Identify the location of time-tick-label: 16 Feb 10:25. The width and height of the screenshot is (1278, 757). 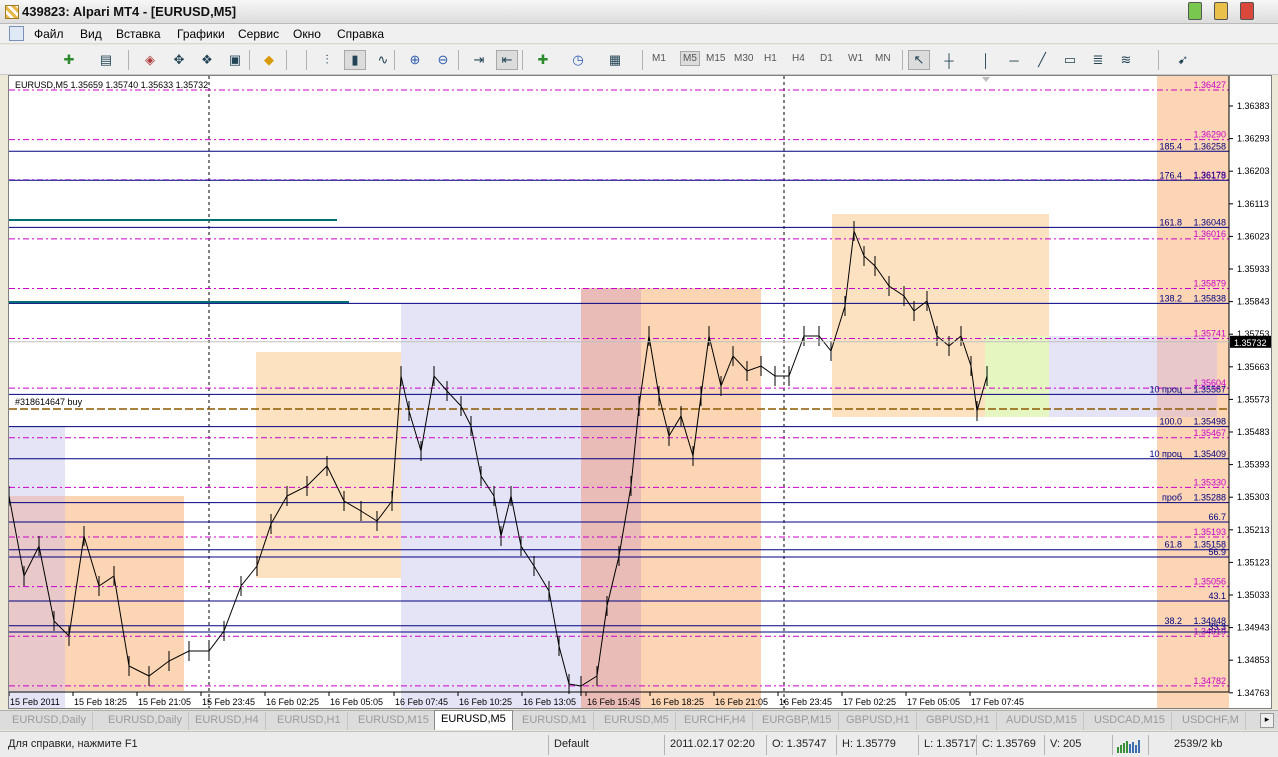
(485, 702).